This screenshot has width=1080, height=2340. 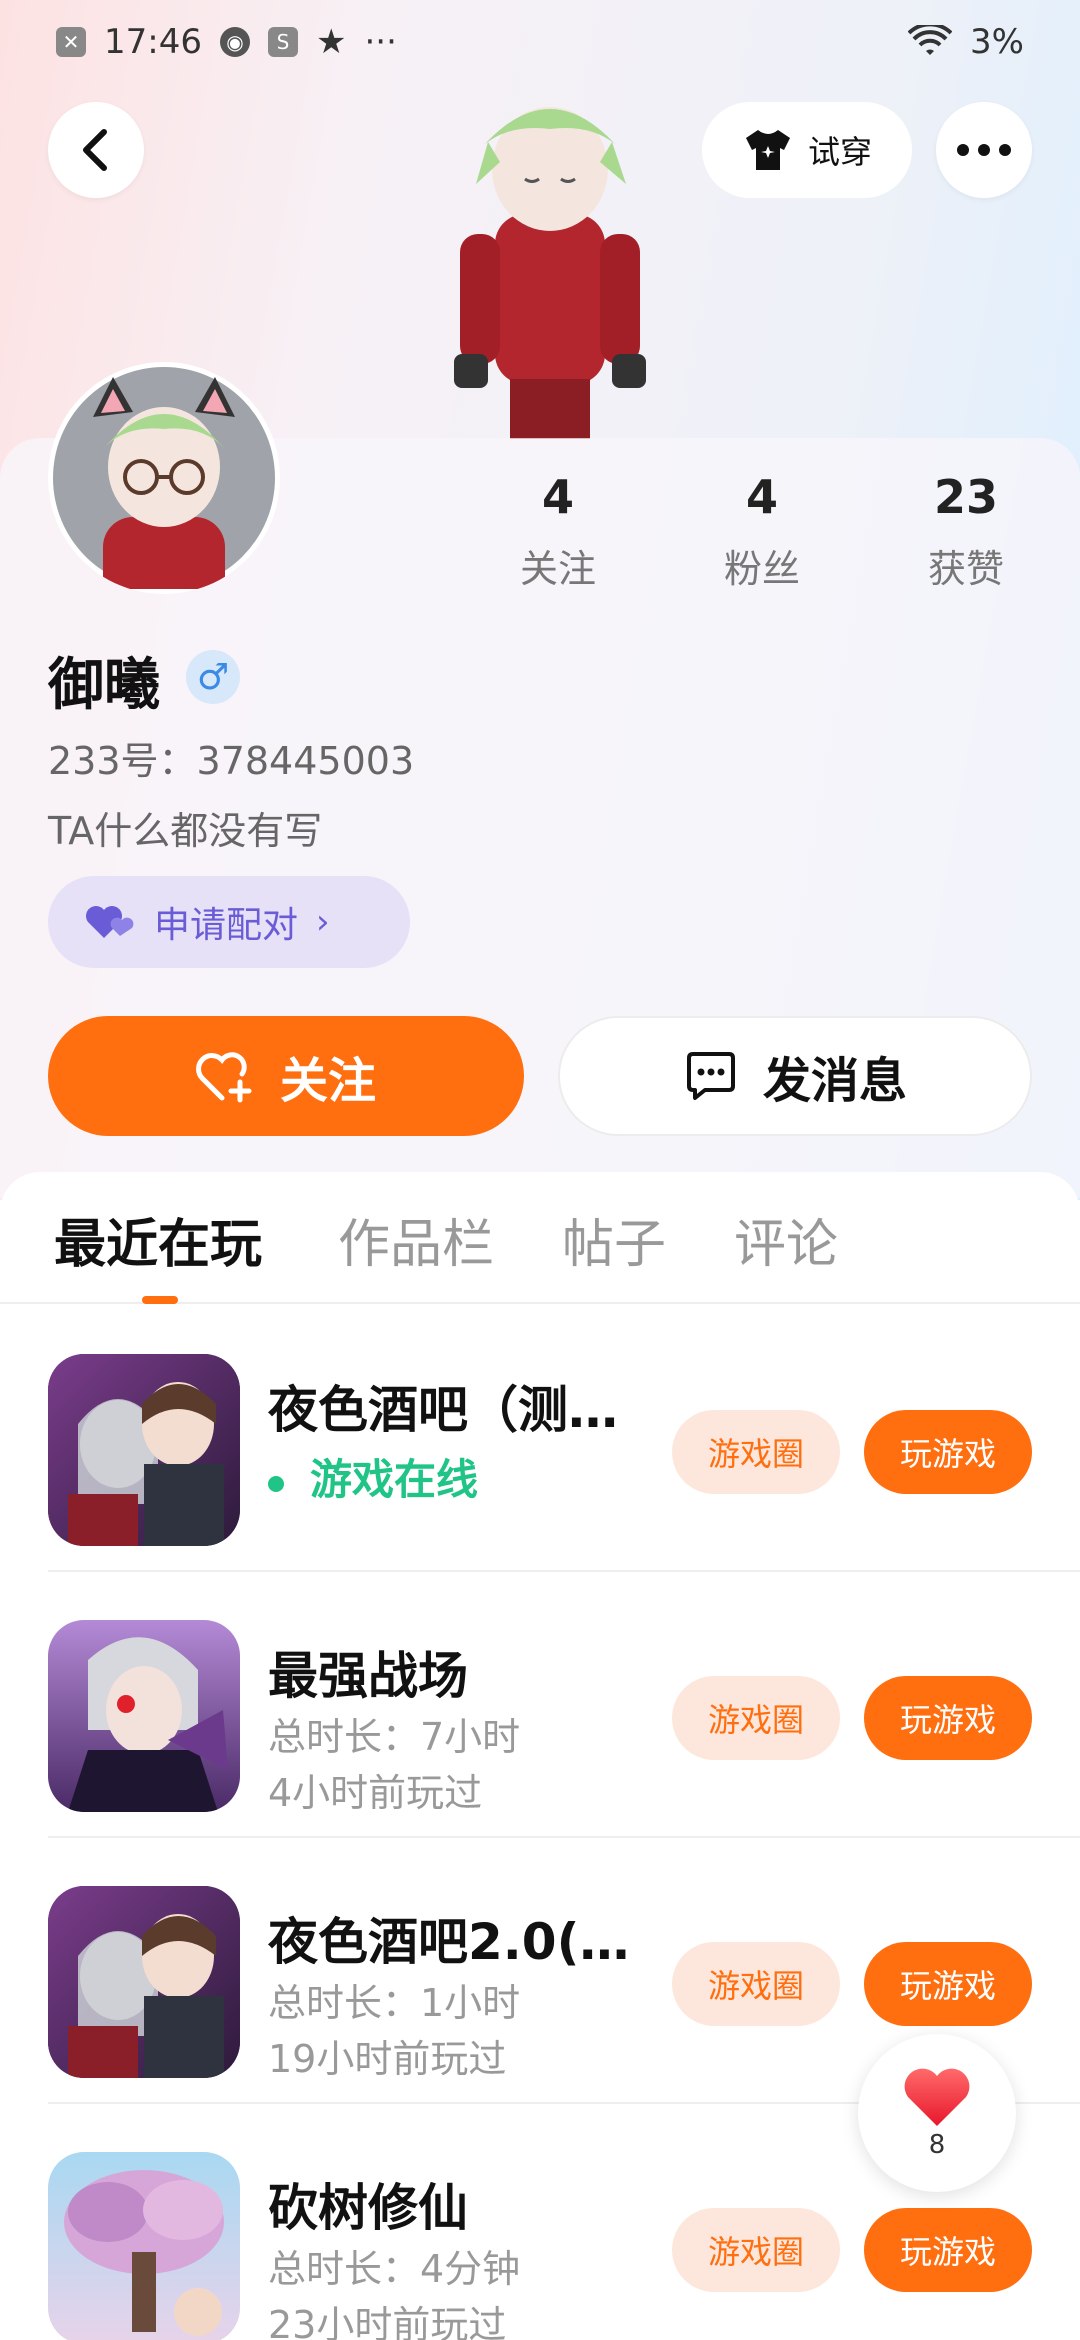 What do you see at coordinates (71, 42) in the screenshot?
I see `notification-close-icon: ✕` at bounding box center [71, 42].